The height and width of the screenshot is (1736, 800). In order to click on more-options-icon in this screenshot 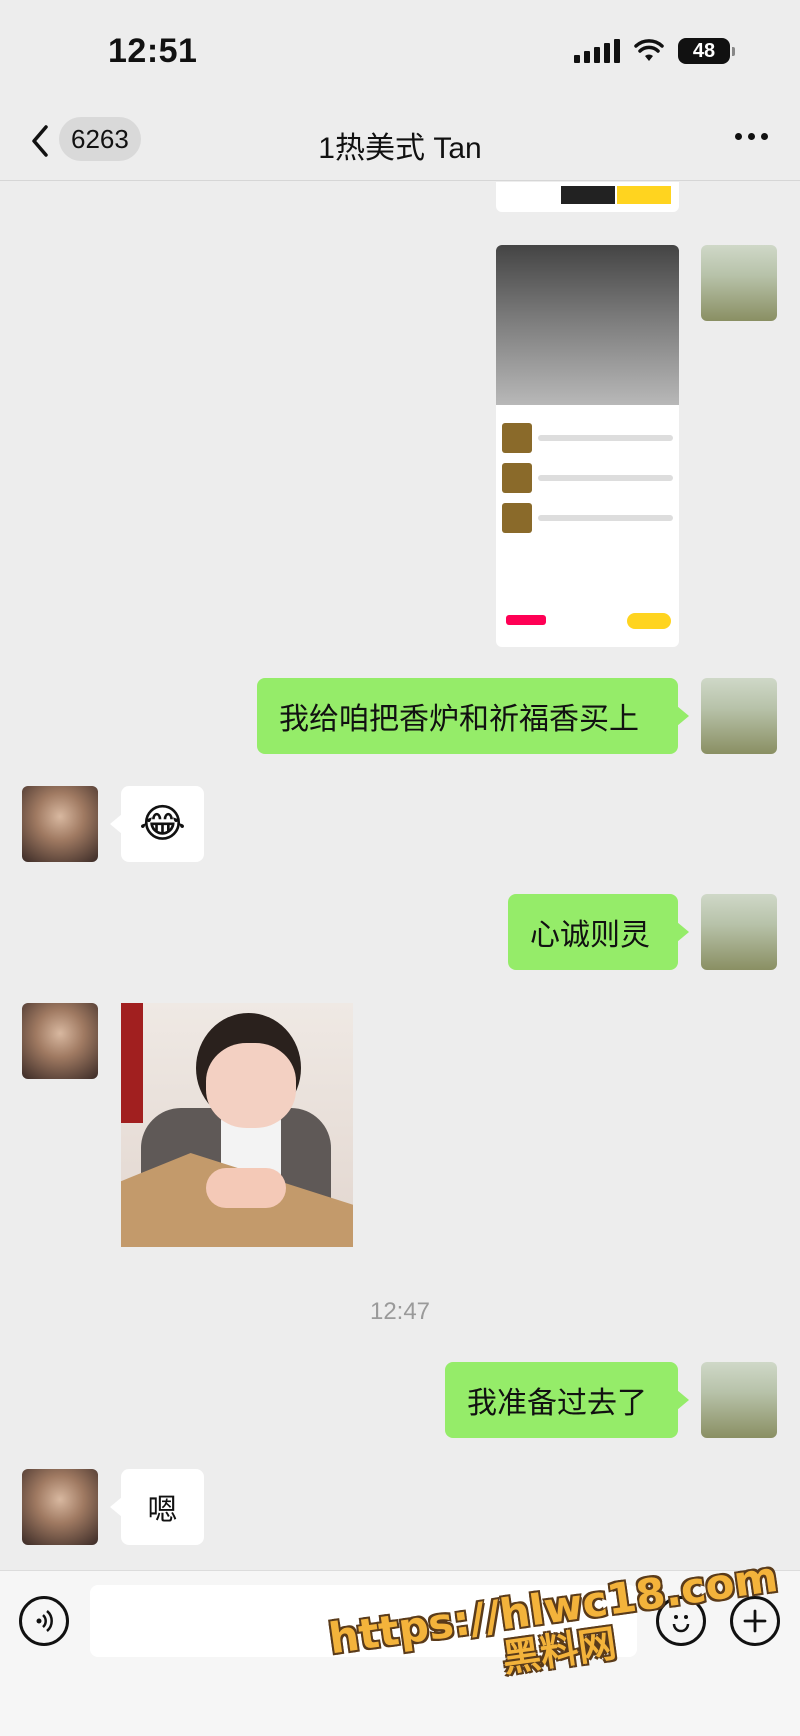, I will do `click(751, 136)`.